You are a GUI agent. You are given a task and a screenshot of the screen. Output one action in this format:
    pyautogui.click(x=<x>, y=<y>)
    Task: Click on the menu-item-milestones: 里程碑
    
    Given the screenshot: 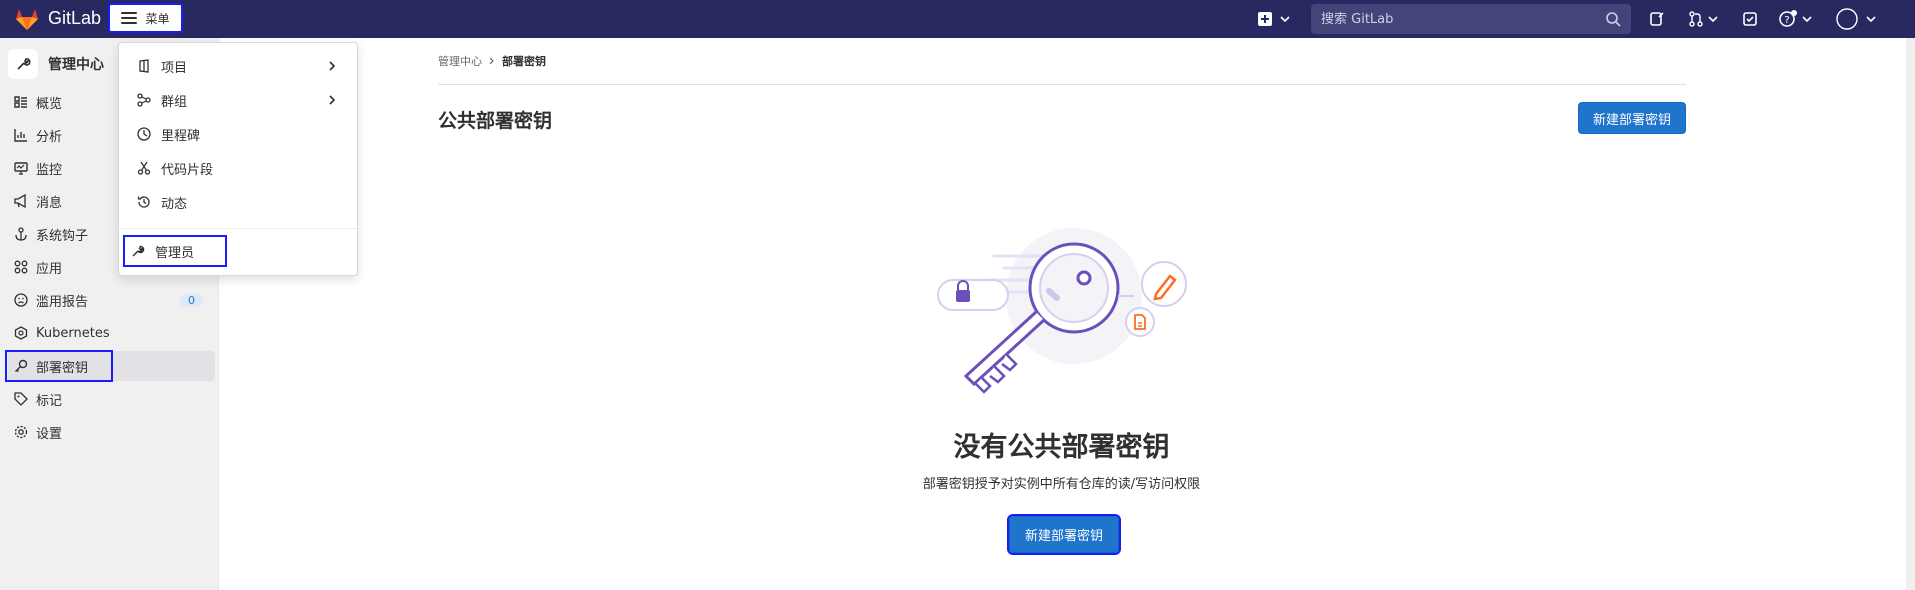 What is the action you would take?
    pyautogui.click(x=241, y=134)
    